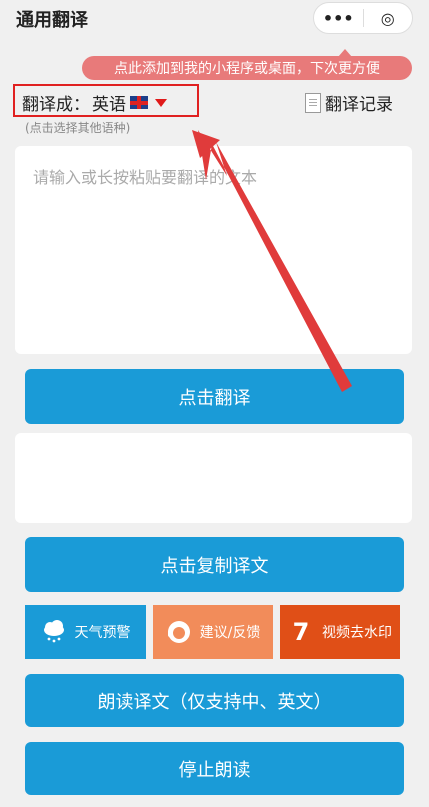 Image resolution: width=429 pixels, height=807 pixels. Describe the element at coordinates (54, 632) in the screenshot. I see `cloud-rain-icon` at that location.